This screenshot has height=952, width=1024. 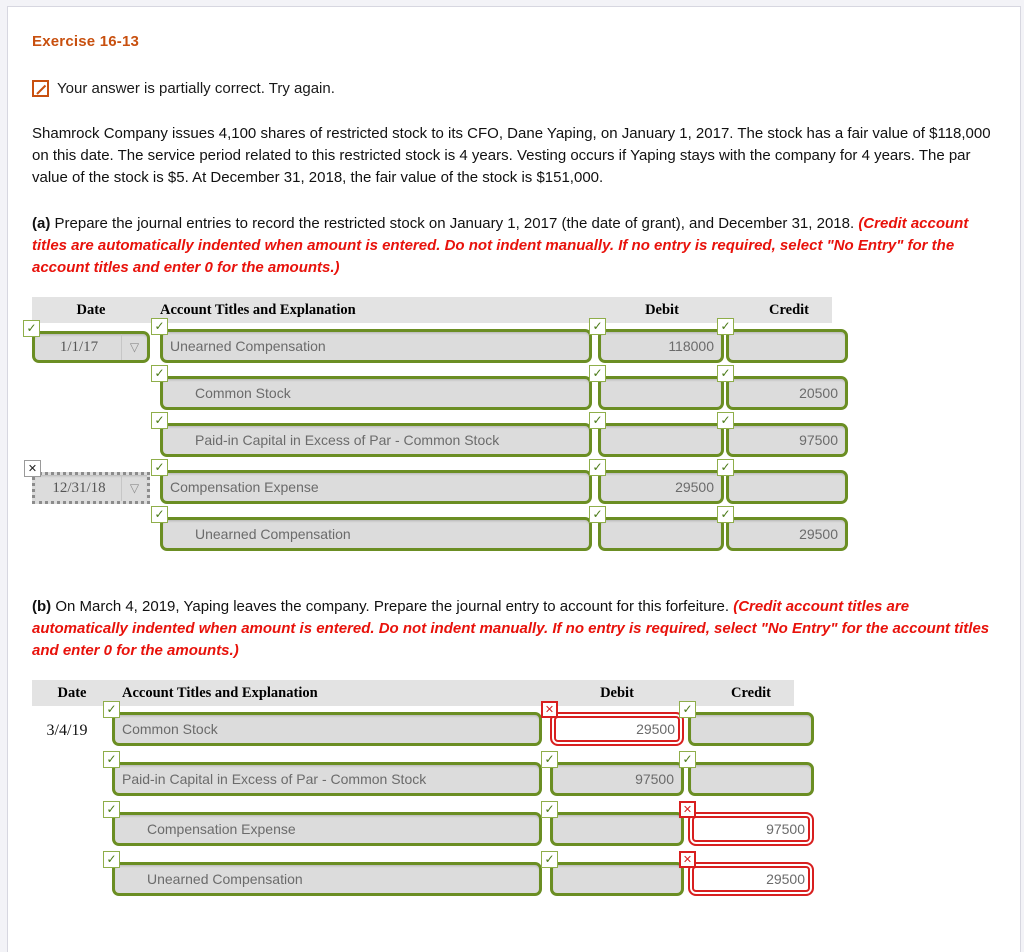 I want to click on account-title-field-b-0-status-check-icon: ✓, so click(x=111, y=709).